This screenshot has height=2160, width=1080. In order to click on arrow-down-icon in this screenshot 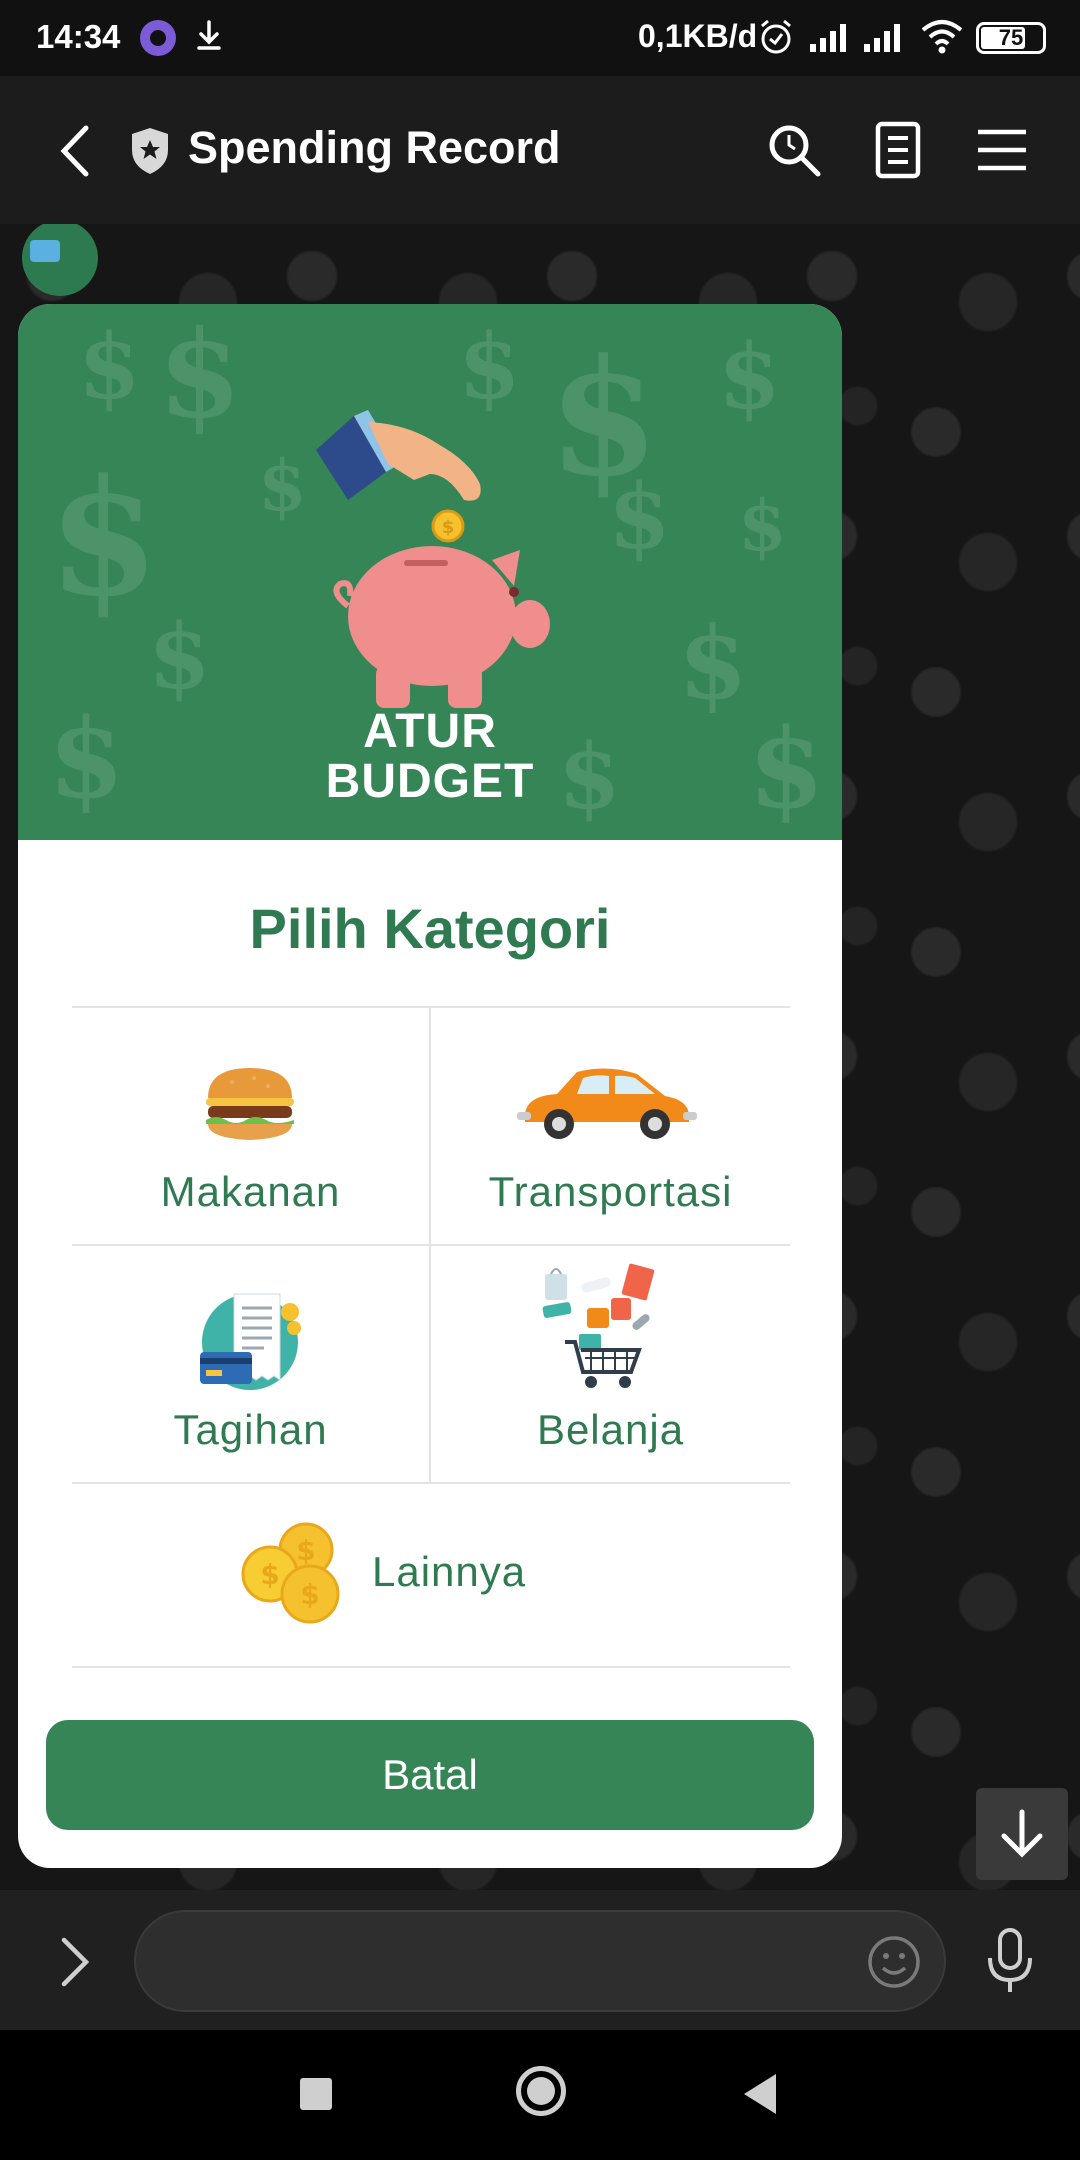, I will do `click(1022, 1833)`.